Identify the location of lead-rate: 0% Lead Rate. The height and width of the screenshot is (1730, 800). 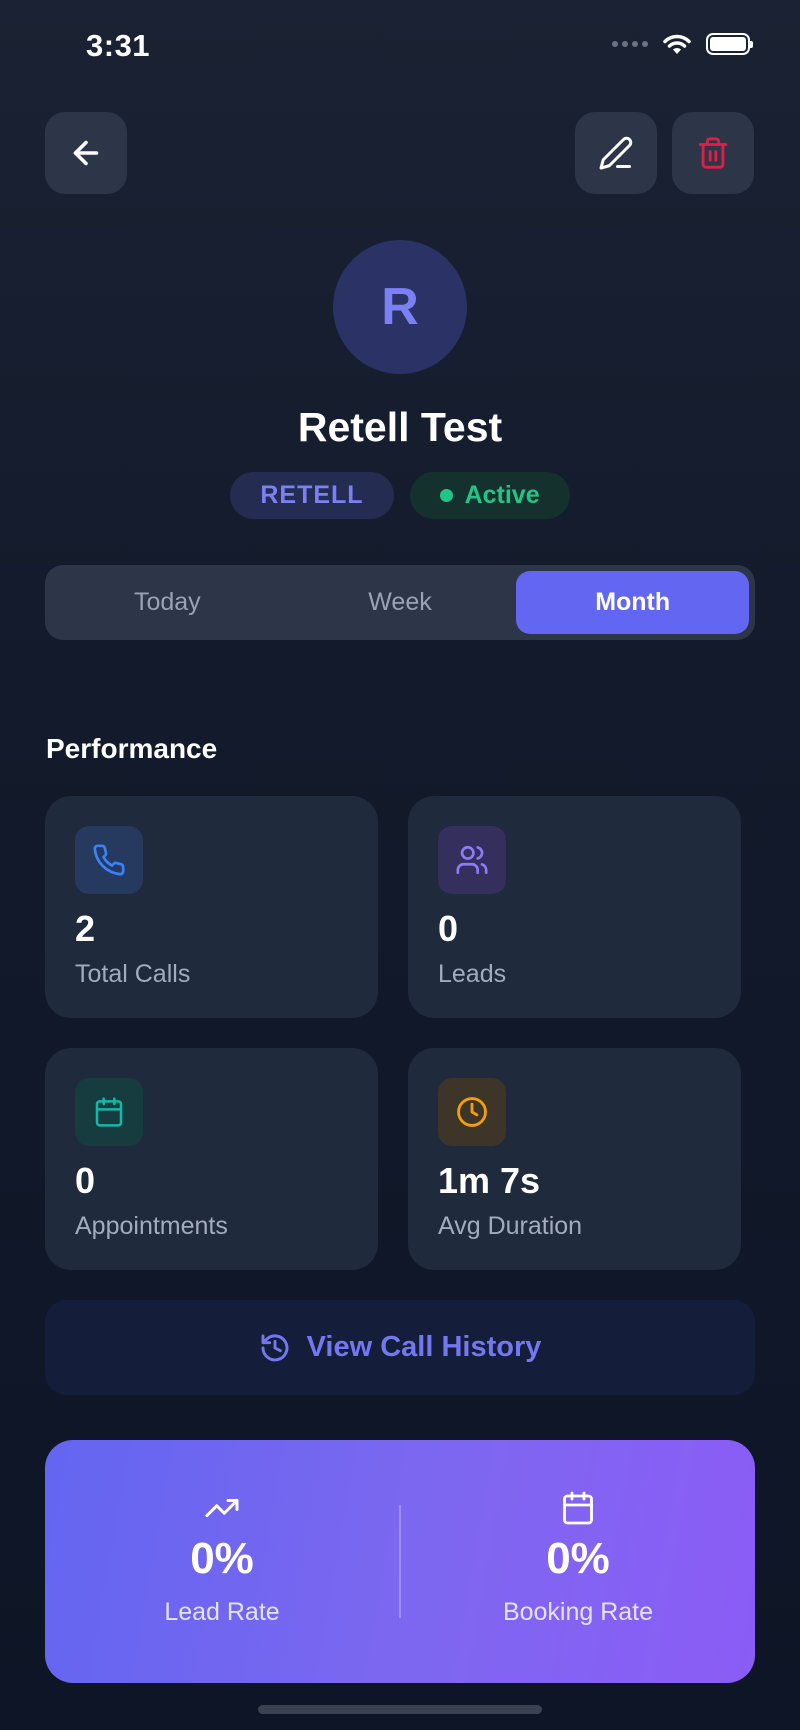
(222, 1561).